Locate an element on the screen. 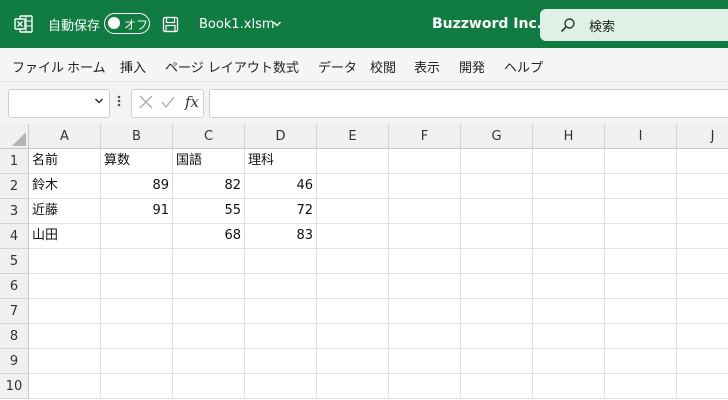 This screenshot has width=728, height=400. menu-formulas: 数式 is located at coordinates (286, 66).